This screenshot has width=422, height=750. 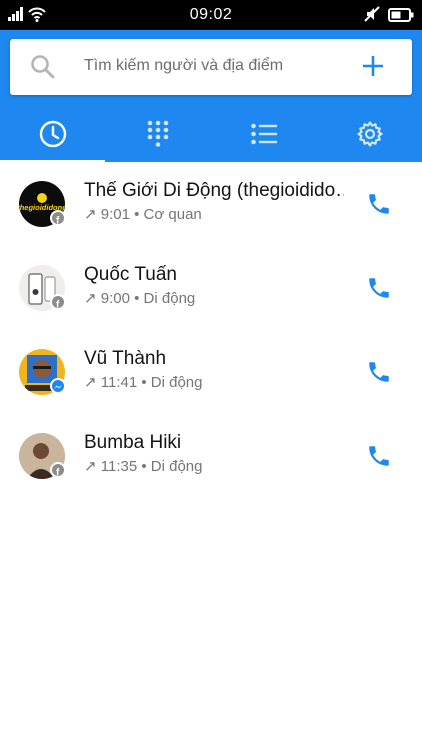 I want to click on list-icon, so click(x=263, y=133).